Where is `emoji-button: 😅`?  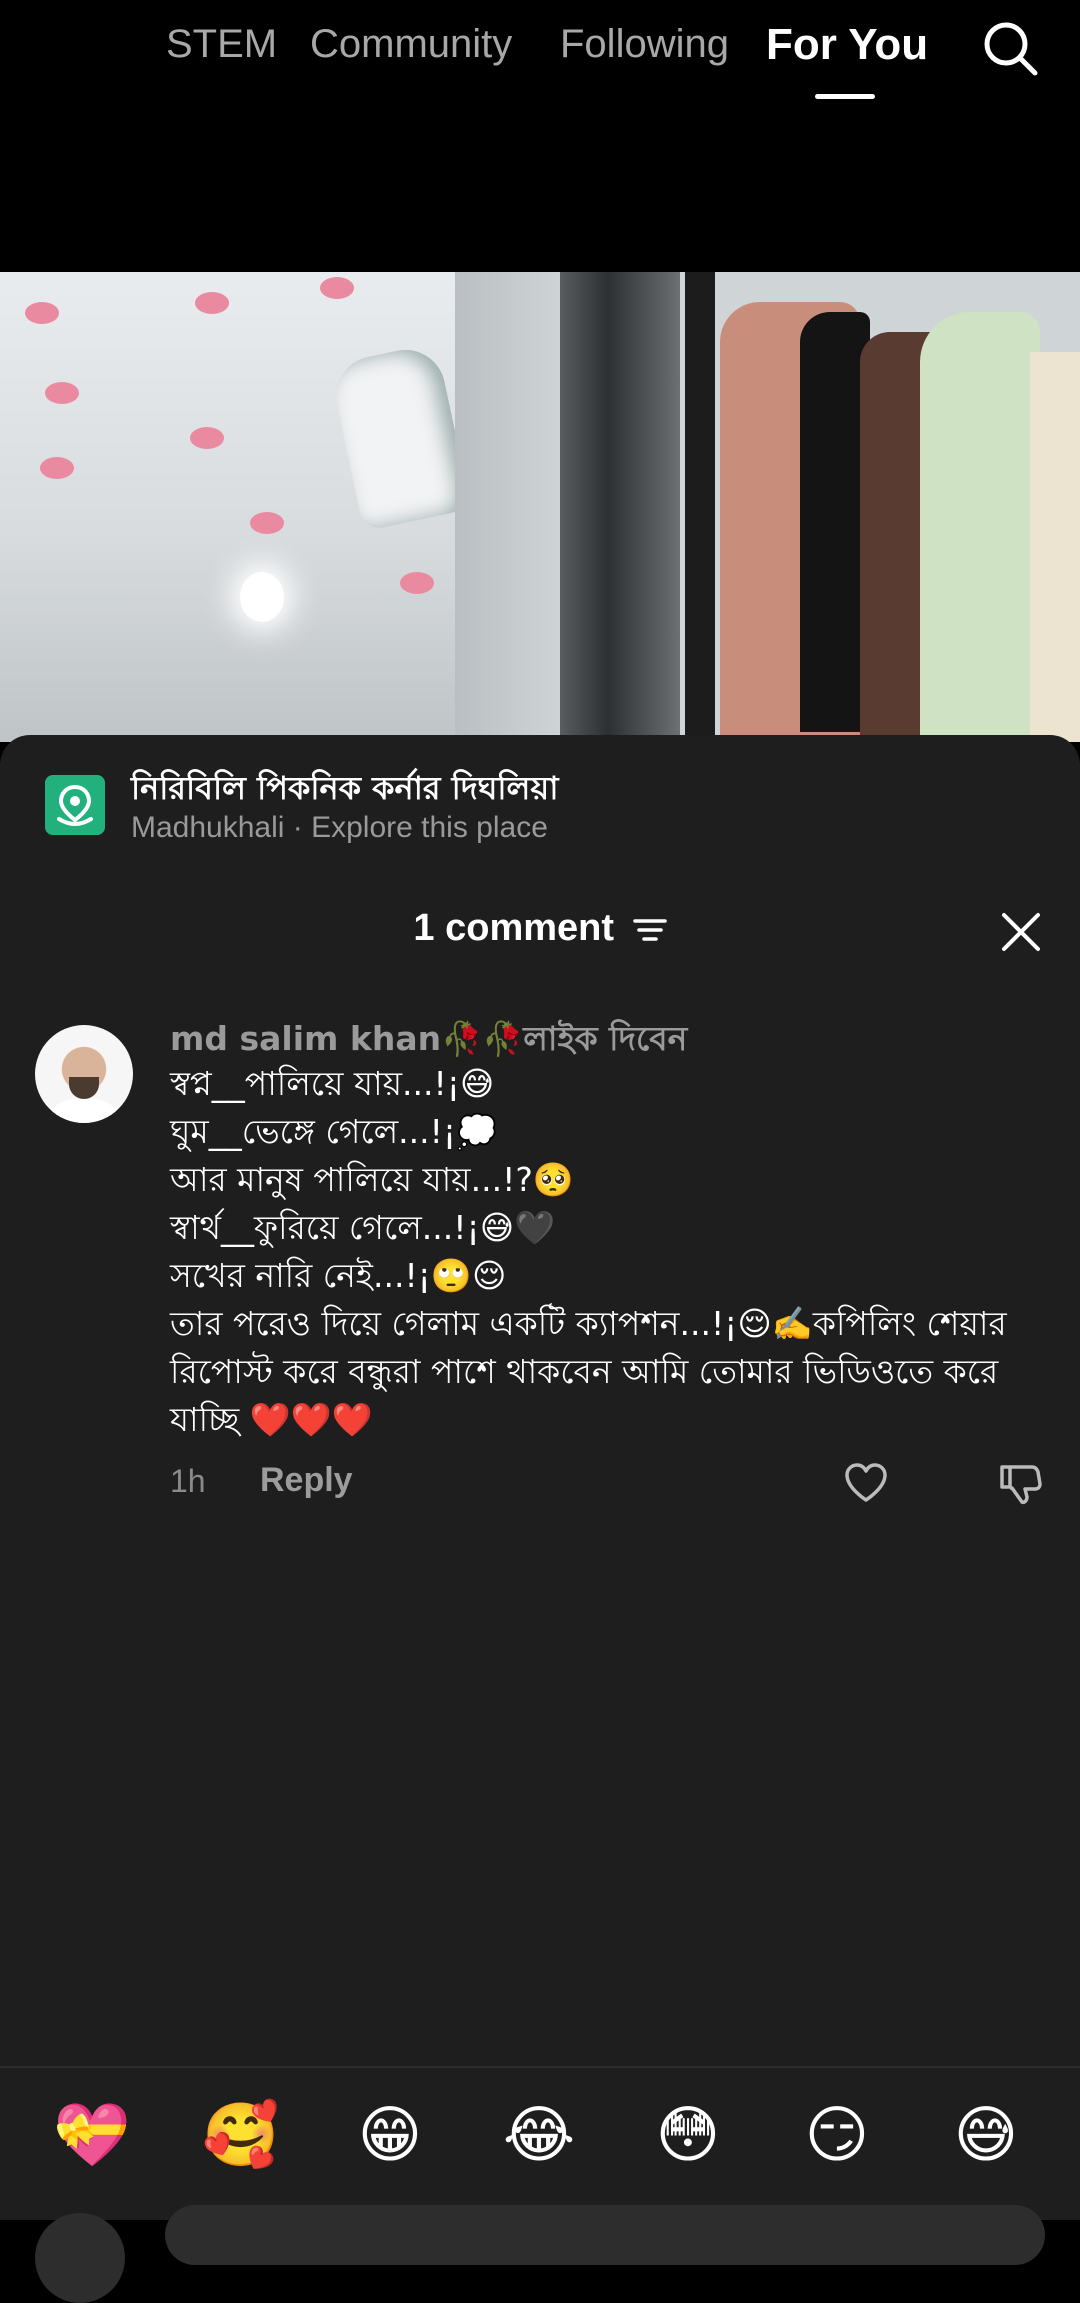
emoji-button: 😅 is located at coordinates (986, 2135).